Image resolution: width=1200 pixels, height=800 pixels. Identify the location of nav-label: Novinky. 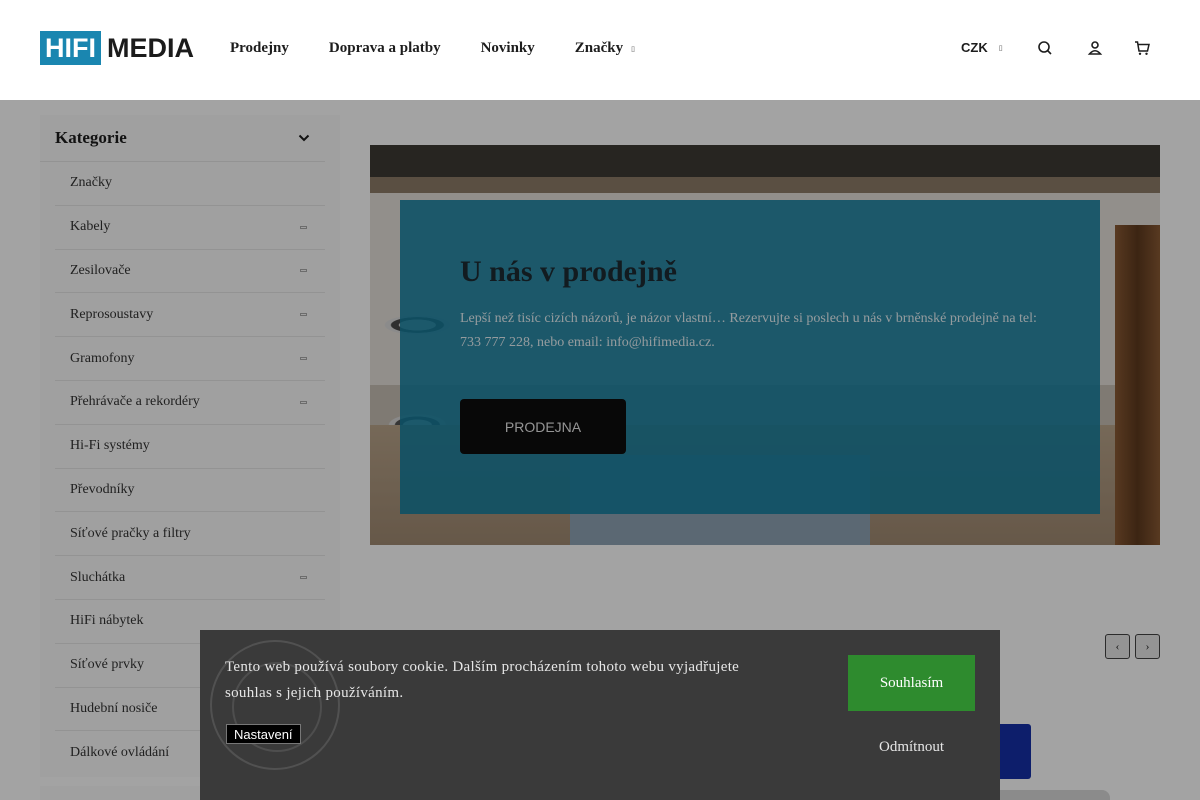
(507, 48).